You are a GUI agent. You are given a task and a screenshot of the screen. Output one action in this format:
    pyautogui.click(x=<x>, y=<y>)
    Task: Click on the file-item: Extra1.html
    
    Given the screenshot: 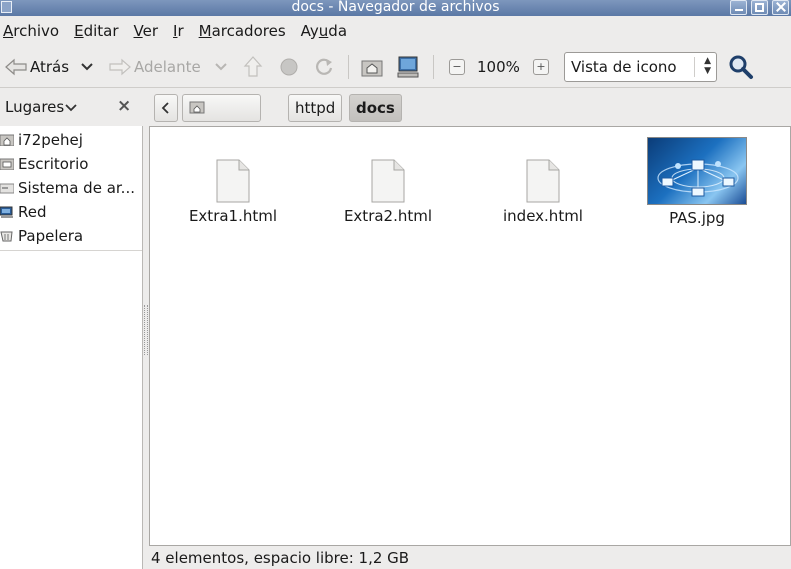 What is the action you would take?
    pyautogui.click(x=233, y=181)
    